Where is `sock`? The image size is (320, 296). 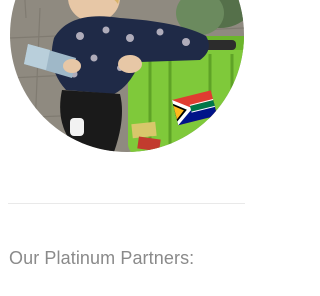
sock is located at coordinates (77, 127).